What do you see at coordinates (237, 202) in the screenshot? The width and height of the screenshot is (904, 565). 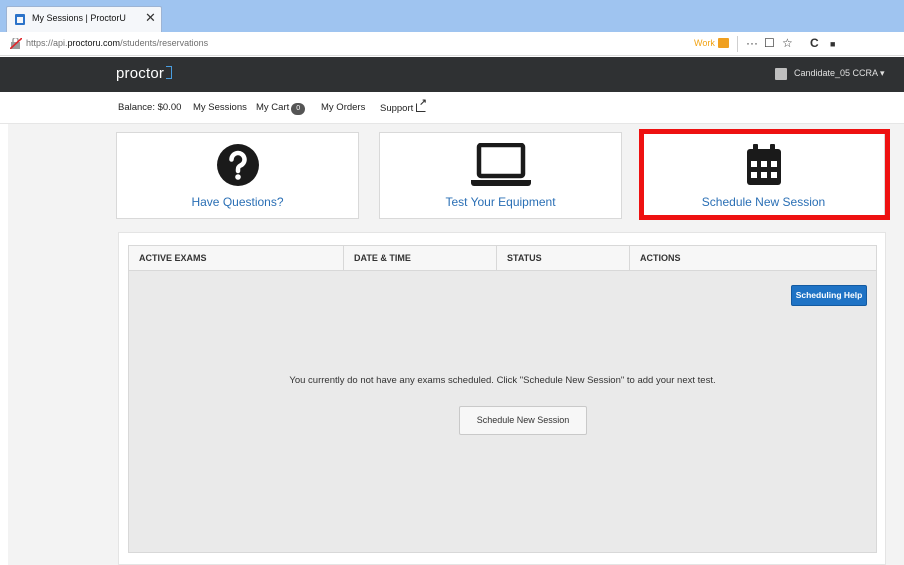 I see `have-questions-label: Have Questions?` at bounding box center [237, 202].